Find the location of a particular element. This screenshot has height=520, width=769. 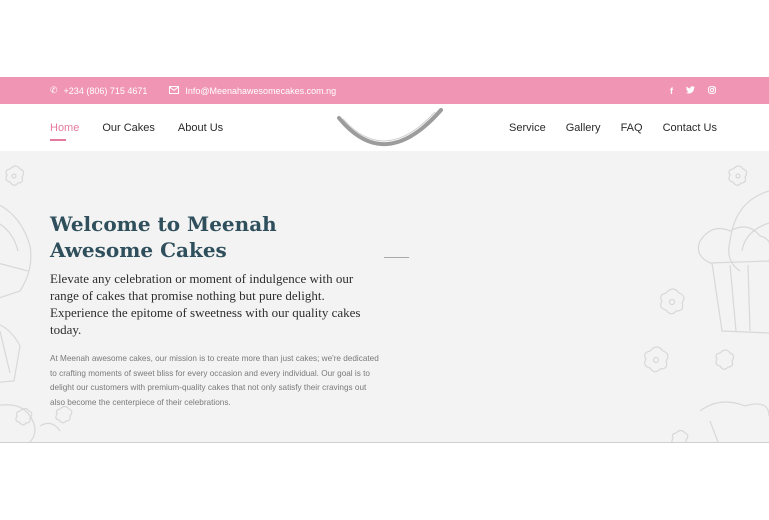

hero-title: Welcome to Meenah Awesome Cakes is located at coordinates (163, 237).